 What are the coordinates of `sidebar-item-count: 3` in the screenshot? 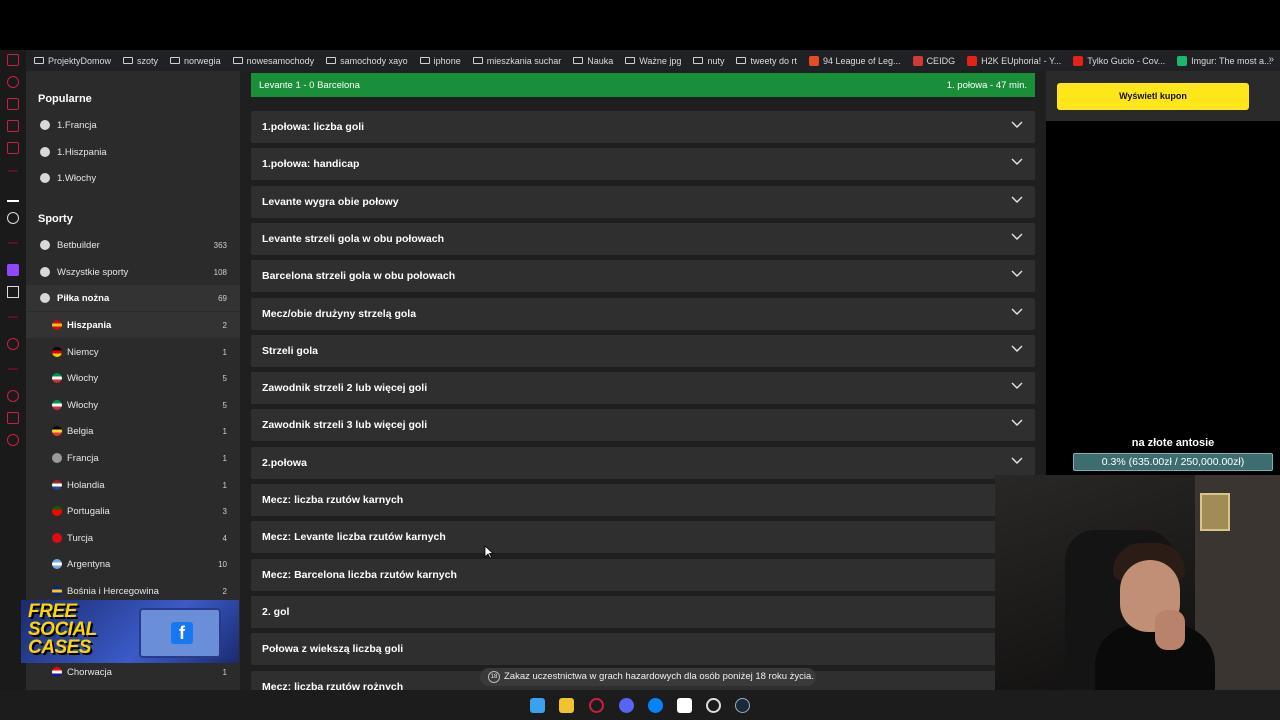 It's located at (224, 512).